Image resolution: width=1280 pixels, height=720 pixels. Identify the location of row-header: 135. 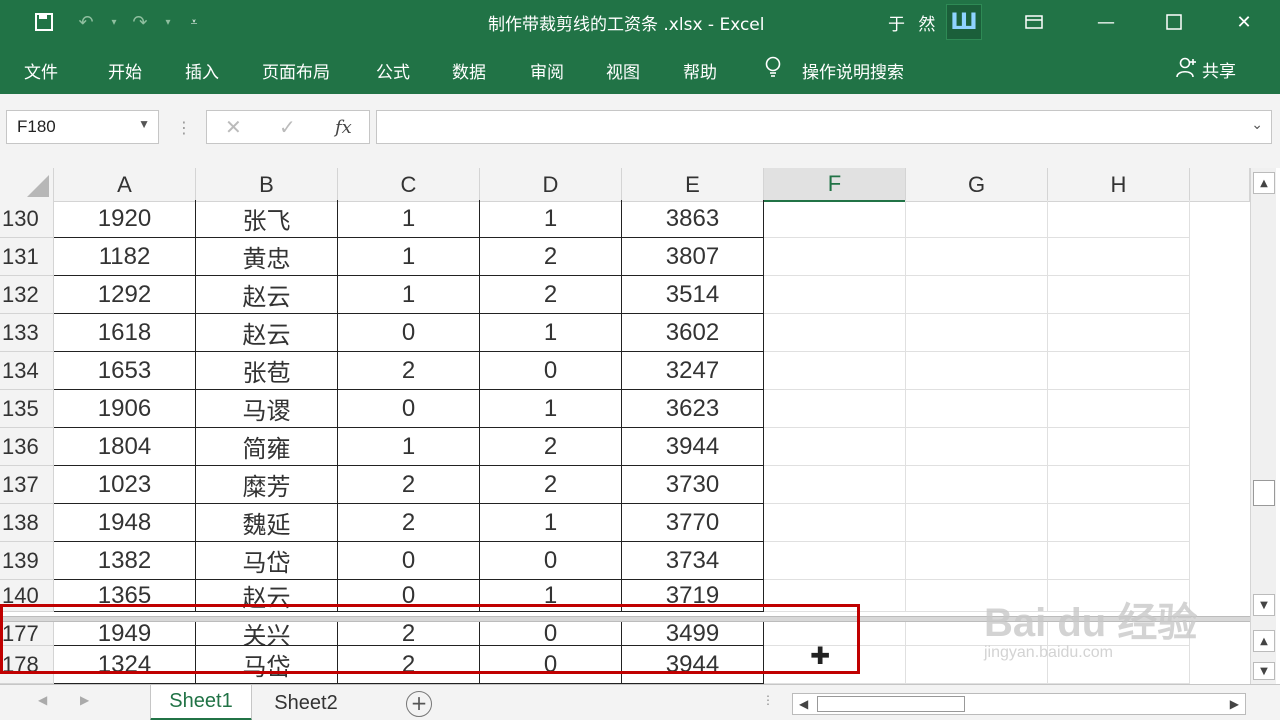
(27, 409).